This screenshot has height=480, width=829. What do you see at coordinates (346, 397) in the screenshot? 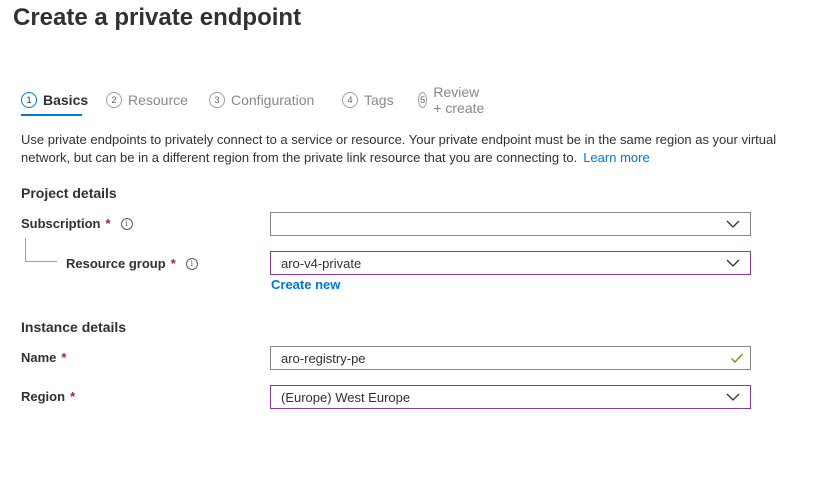
I see `region-value: (Europe) West Europe` at bounding box center [346, 397].